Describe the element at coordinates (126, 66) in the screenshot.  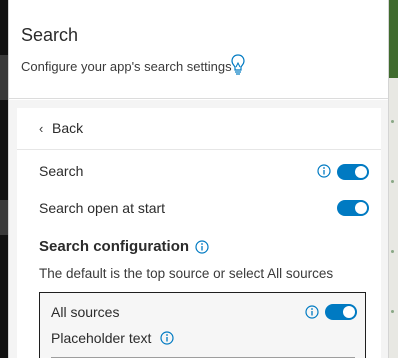
I see `panel-subtitle: Configure your app's search settings` at that location.